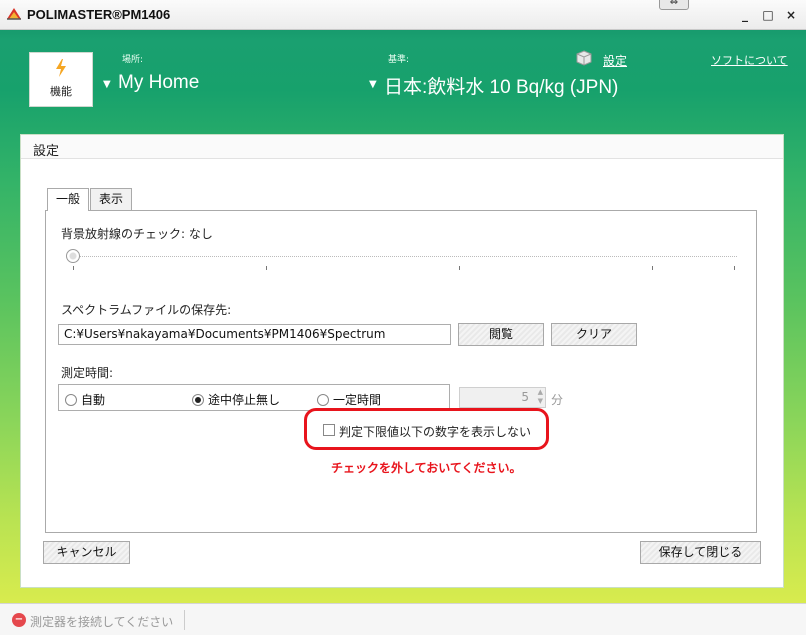 The image size is (806, 635). I want to click on spectrum-save-label: スペクトラムファイルの保存先:, so click(146, 310).